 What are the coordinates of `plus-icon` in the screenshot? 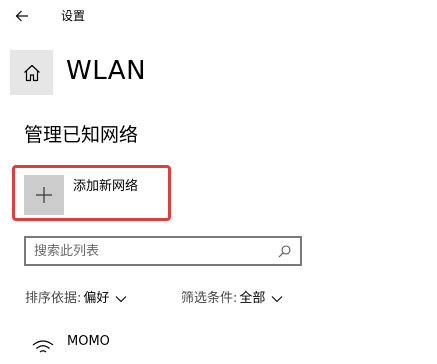 It's located at (44, 195).